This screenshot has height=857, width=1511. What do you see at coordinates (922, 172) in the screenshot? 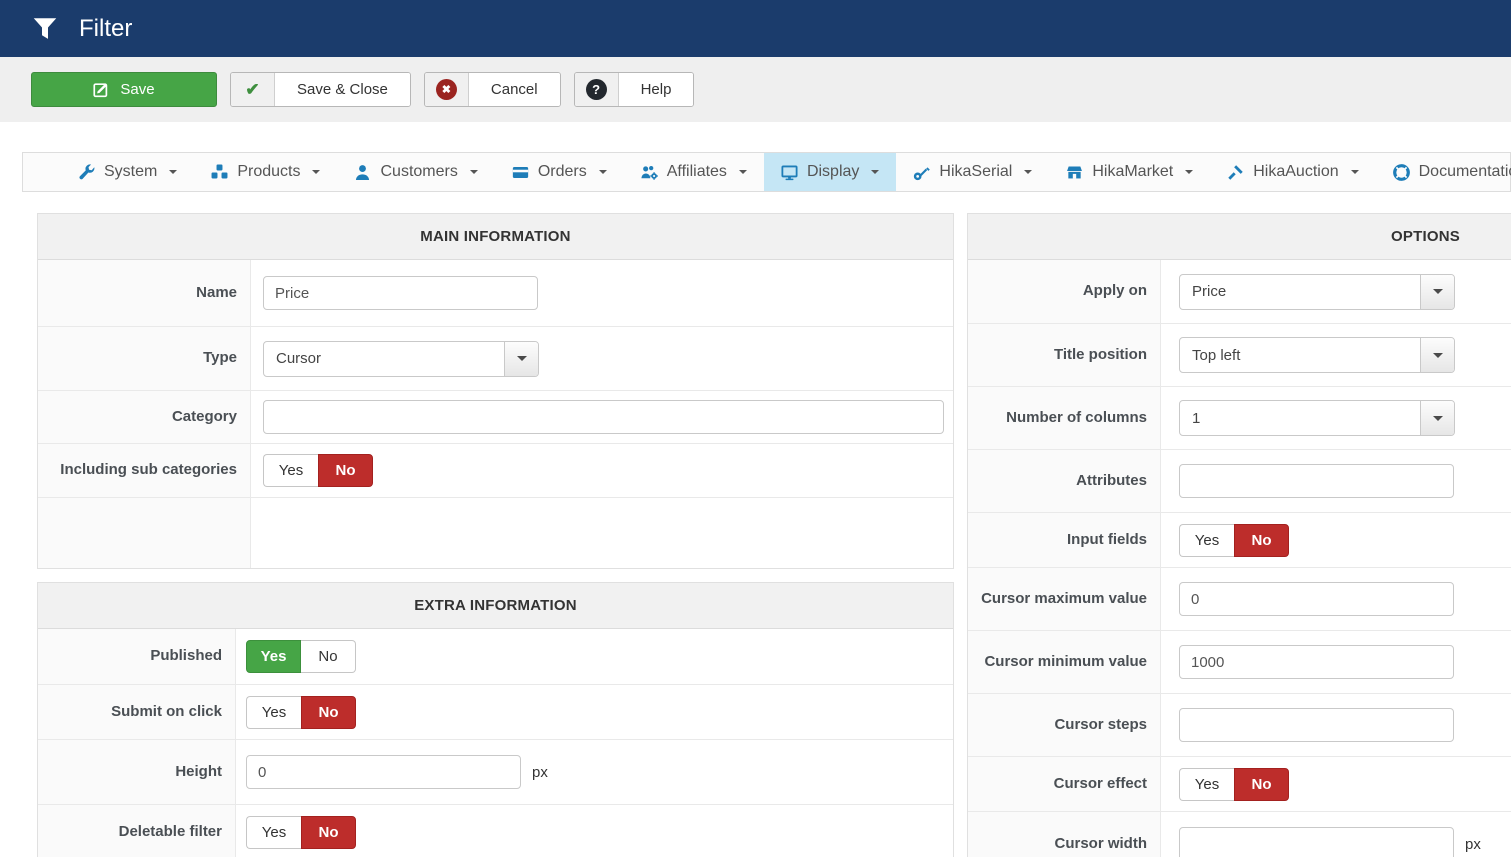
I see `key-icon` at bounding box center [922, 172].